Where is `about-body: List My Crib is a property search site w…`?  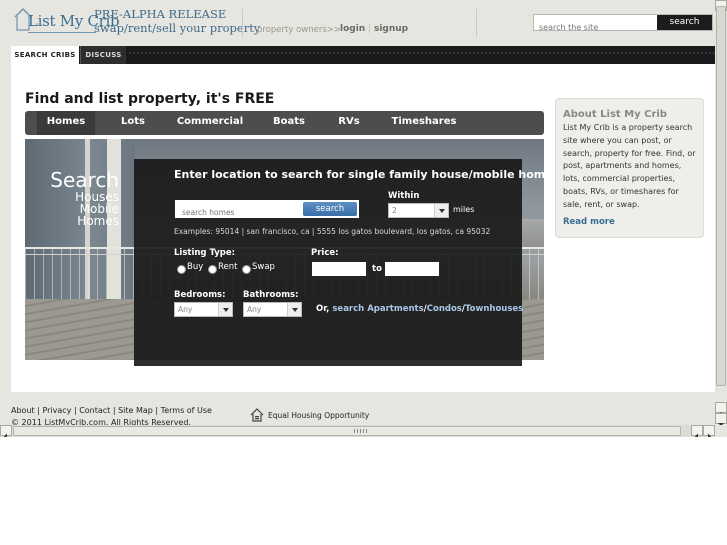 about-body: List My Crib is a property search site w… is located at coordinates (629, 166).